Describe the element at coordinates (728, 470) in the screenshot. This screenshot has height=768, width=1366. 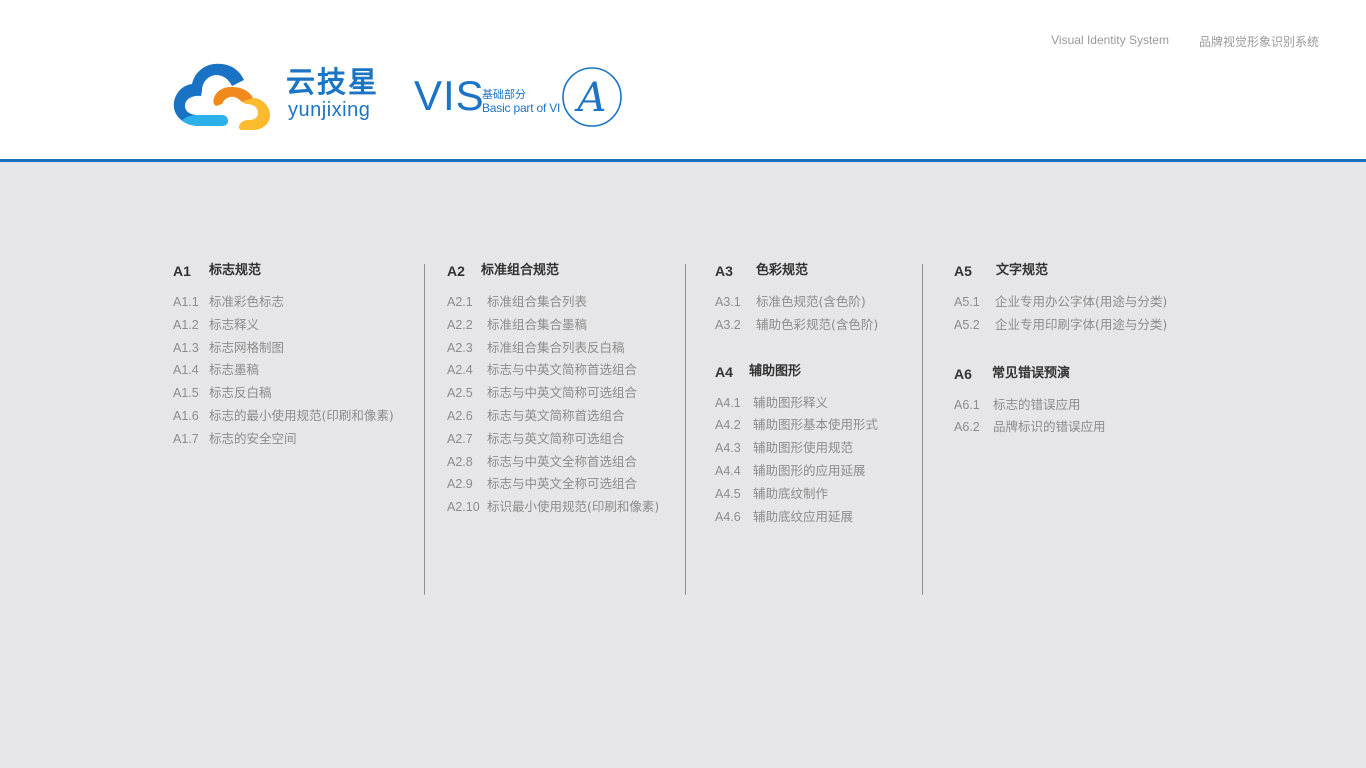
I see `item-number: A4.4` at that location.